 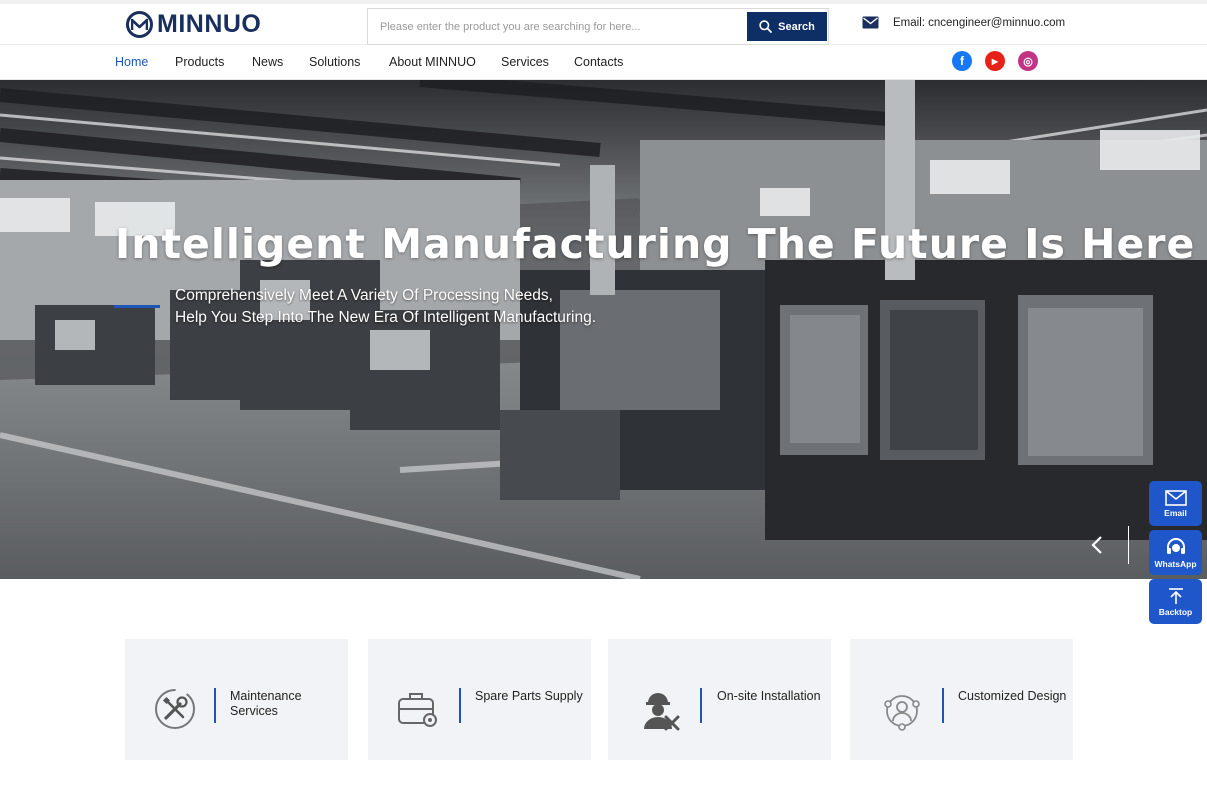 What do you see at coordinates (199, 62) in the screenshot?
I see `nav-item-products: Products` at bounding box center [199, 62].